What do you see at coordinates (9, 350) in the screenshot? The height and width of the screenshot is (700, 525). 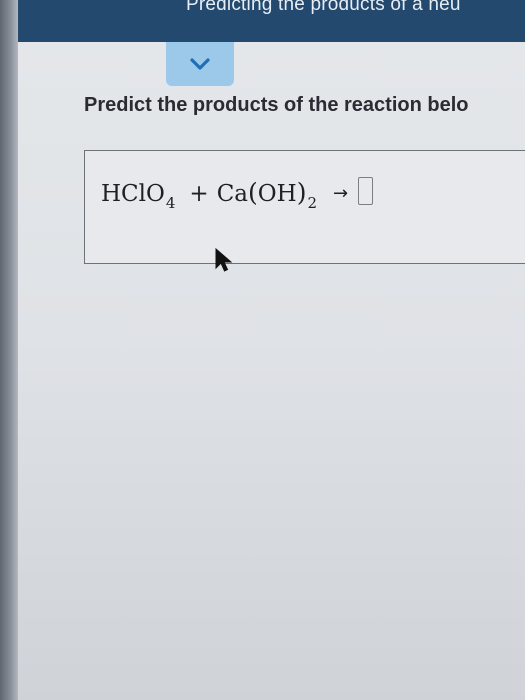 I see `screen-bezel` at bounding box center [9, 350].